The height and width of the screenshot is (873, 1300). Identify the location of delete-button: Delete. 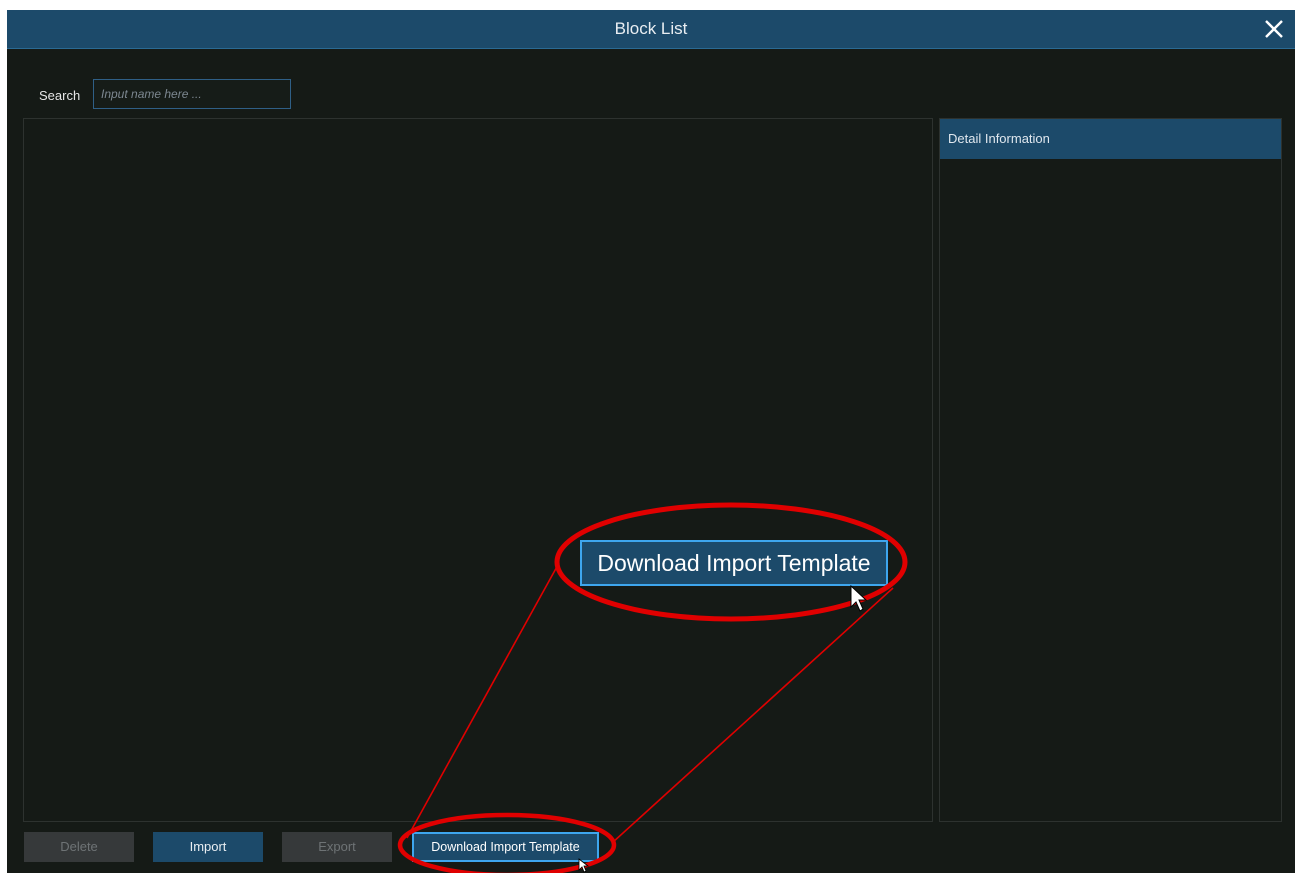
(79, 847).